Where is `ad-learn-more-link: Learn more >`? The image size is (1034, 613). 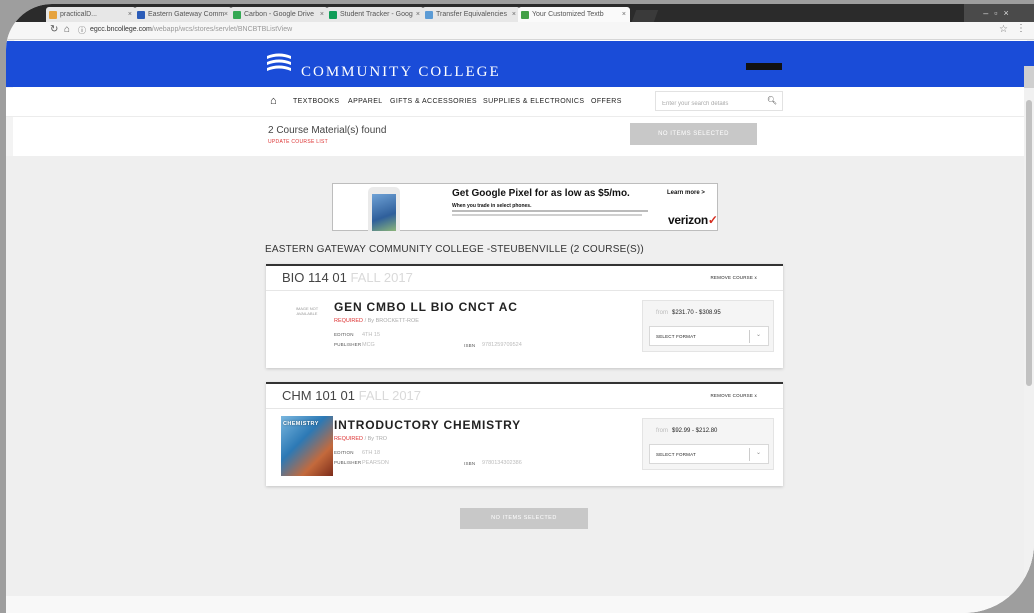 ad-learn-more-link: Learn more > is located at coordinates (686, 193).